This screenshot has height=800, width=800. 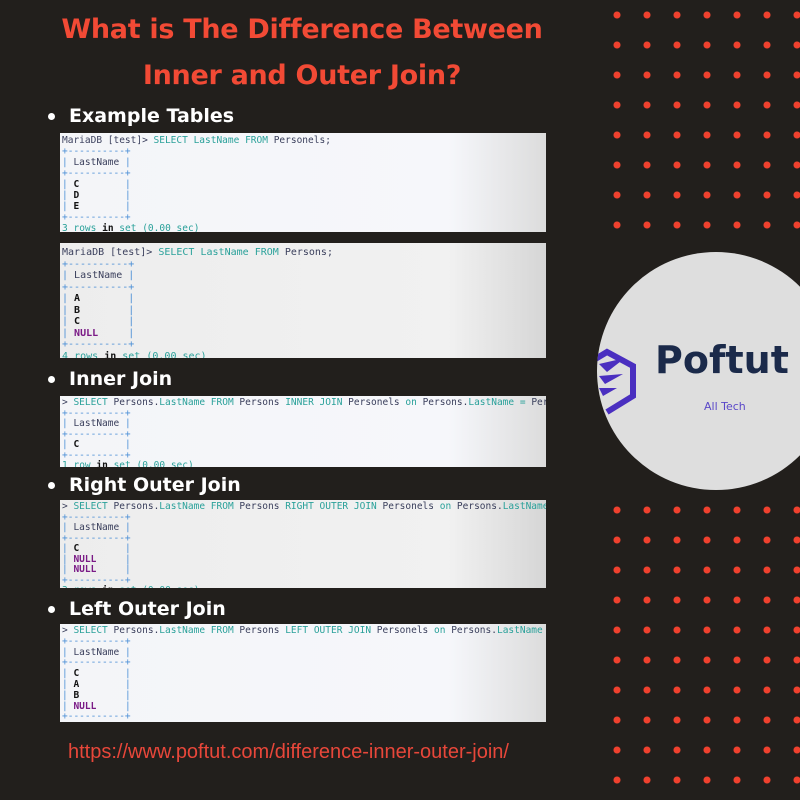 I want to click on table-row: | D |, so click(x=303, y=195).